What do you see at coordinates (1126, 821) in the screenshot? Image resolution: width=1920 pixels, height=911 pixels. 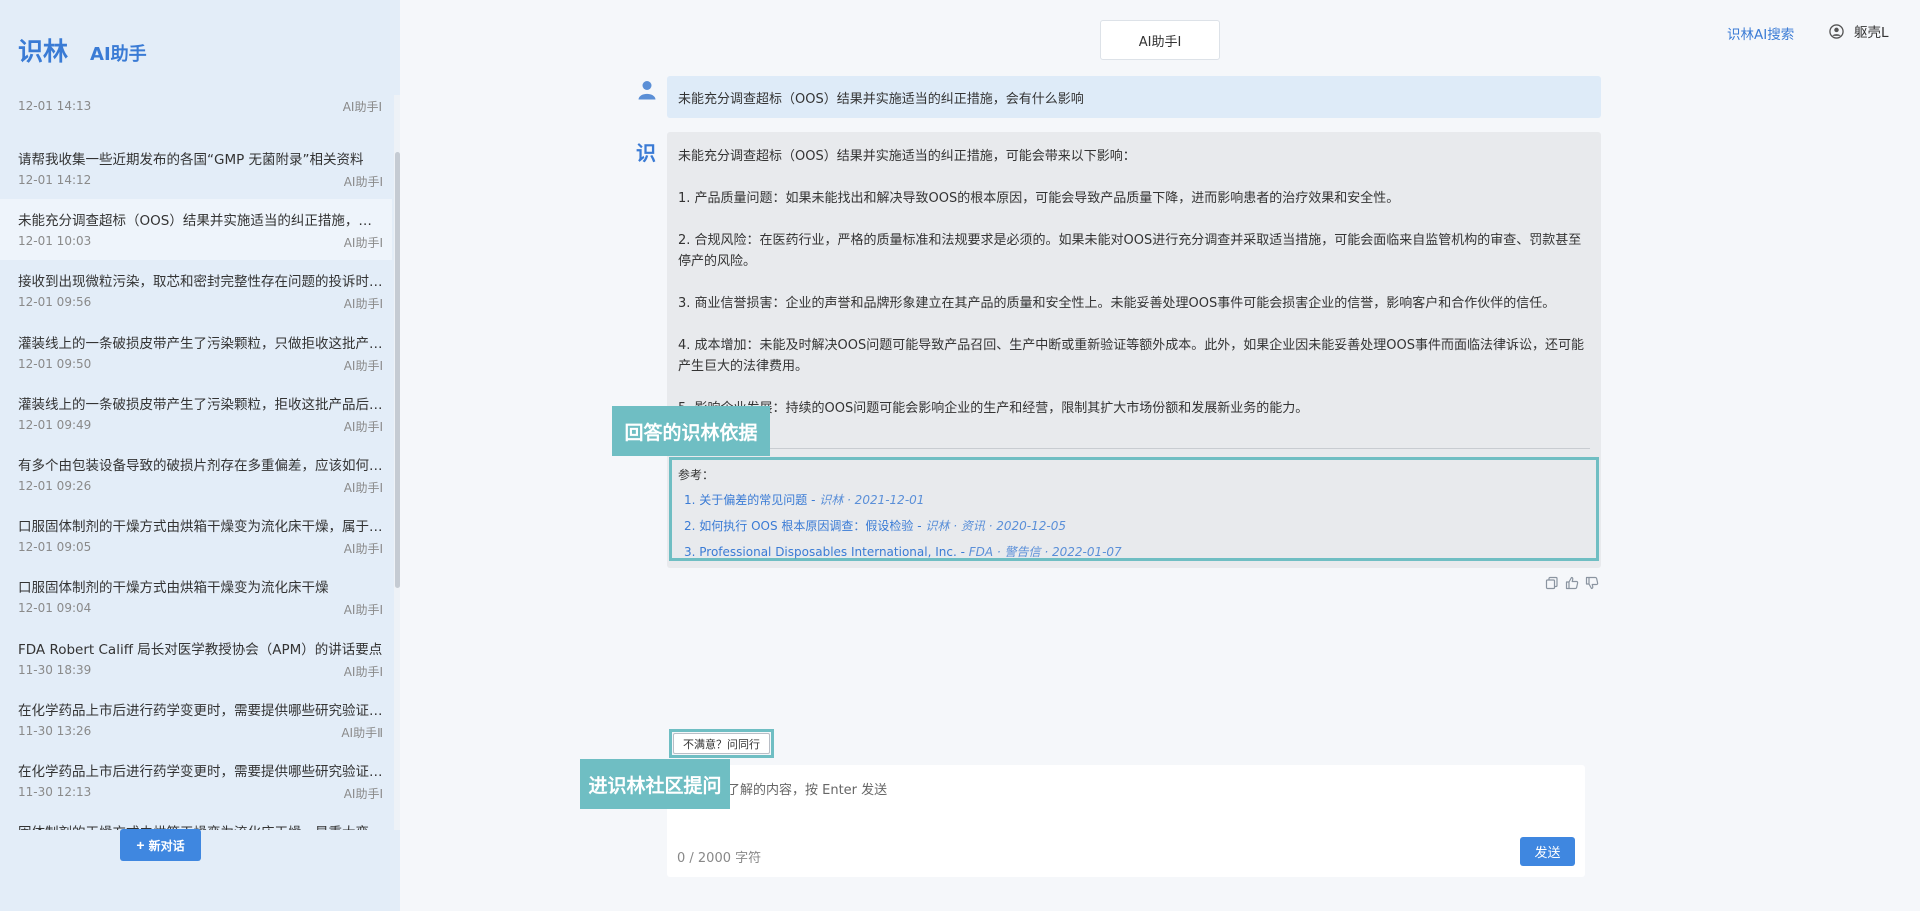 I see `chat-input: 了解的内容，按 Enter 发送 0 / 2000 字符 发送` at bounding box center [1126, 821].